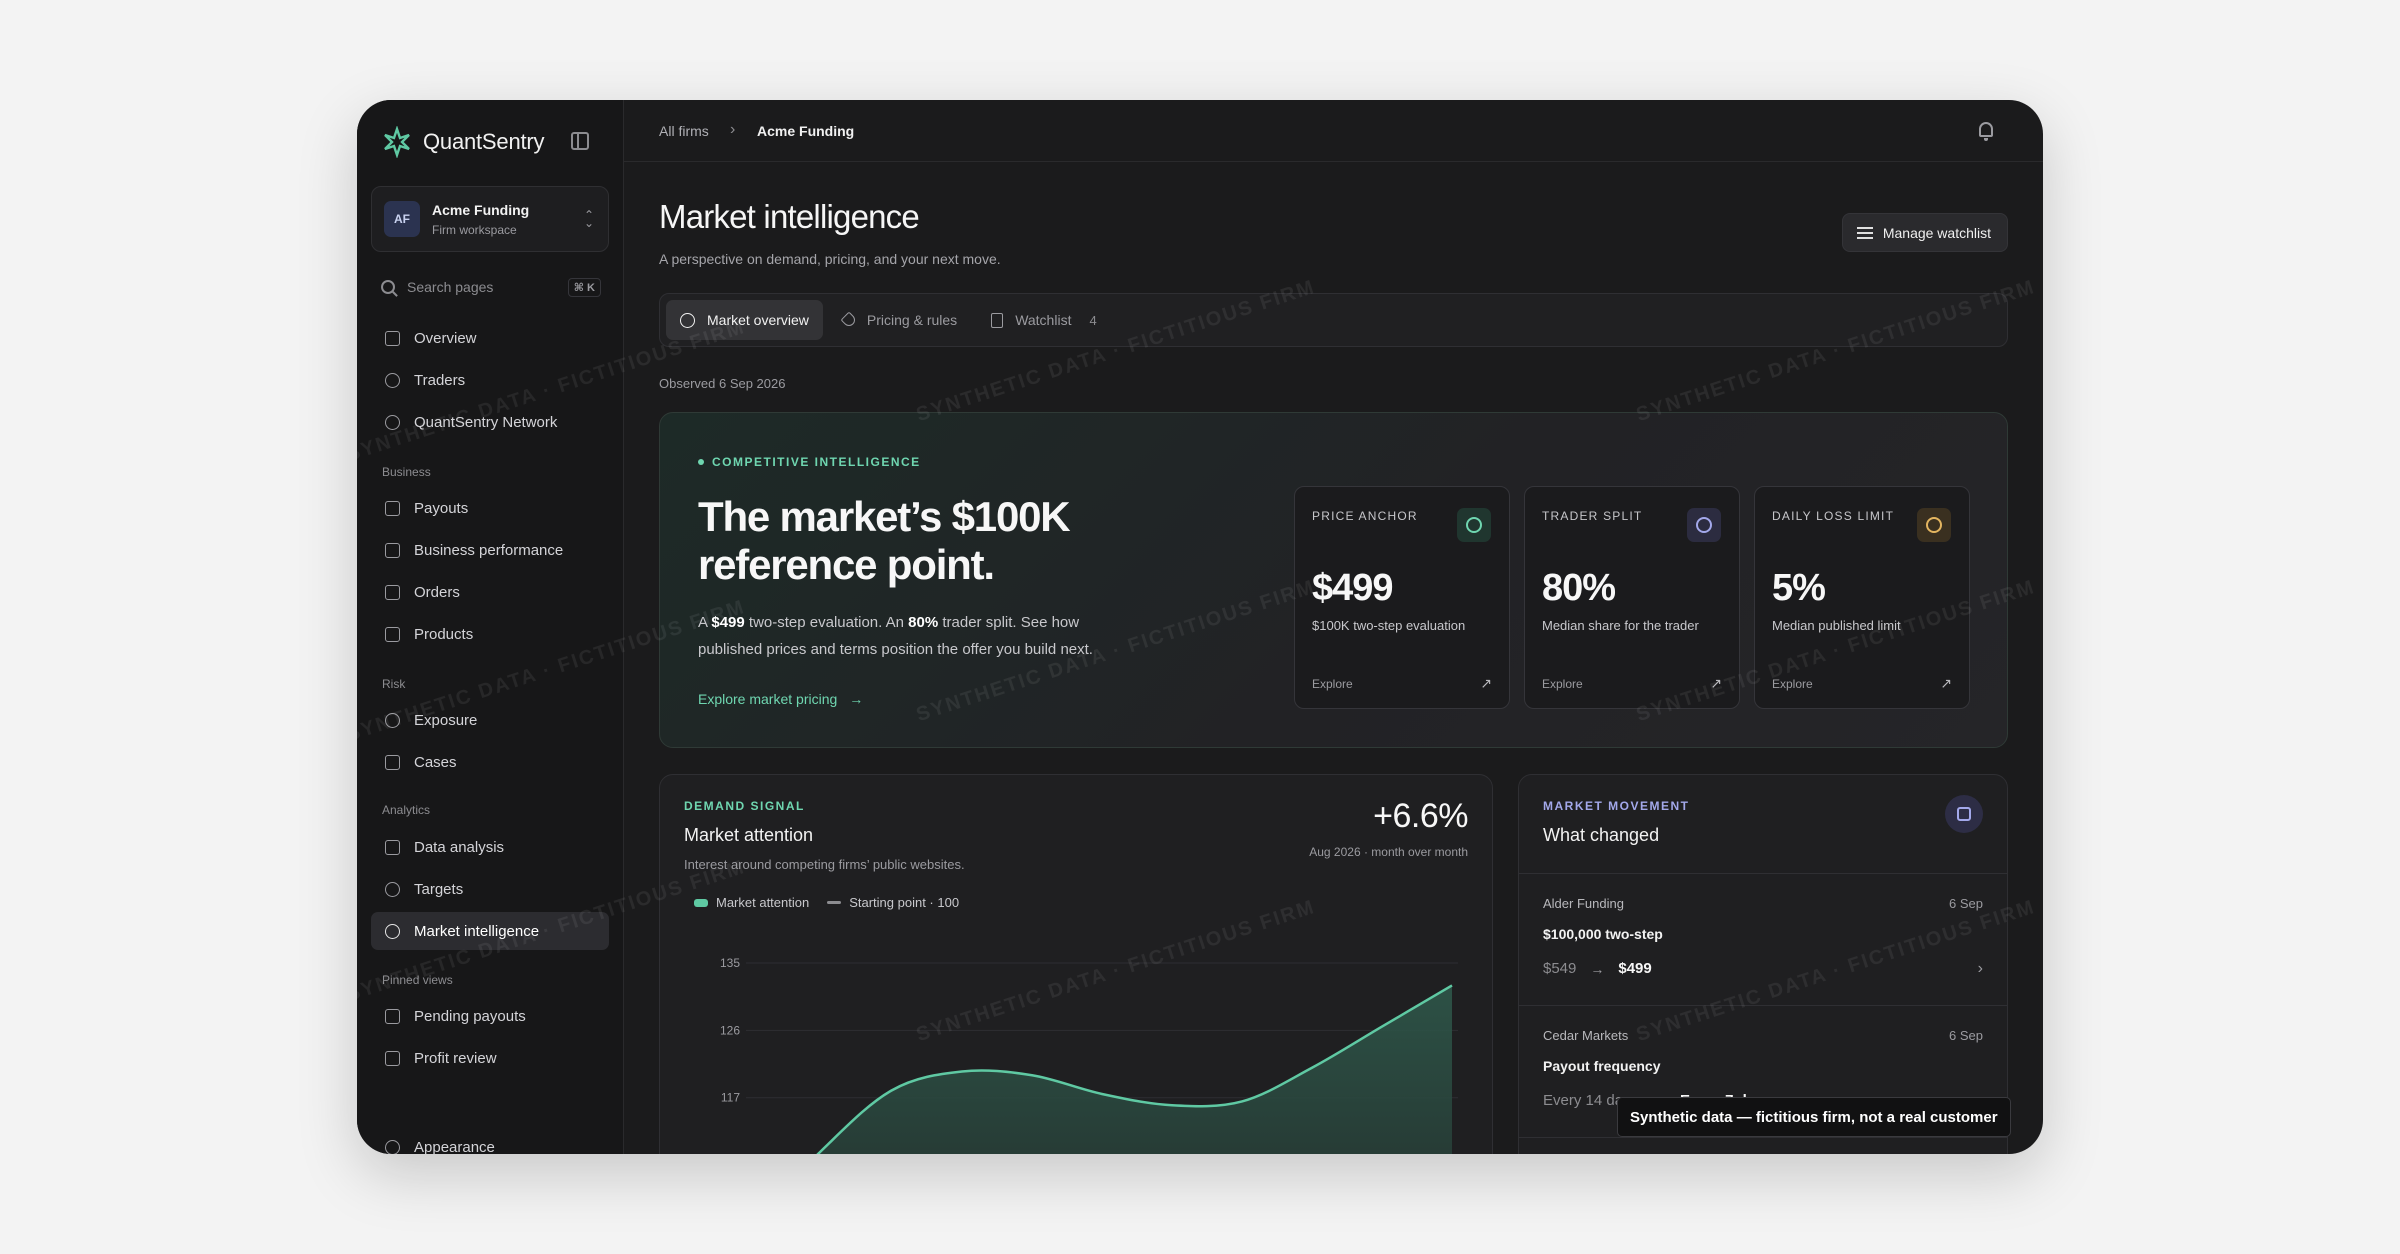 Image resolution: width=2400 pixels, height=1254 pixels. I want to click on y-tick-label: 126, so click(730, 1030).